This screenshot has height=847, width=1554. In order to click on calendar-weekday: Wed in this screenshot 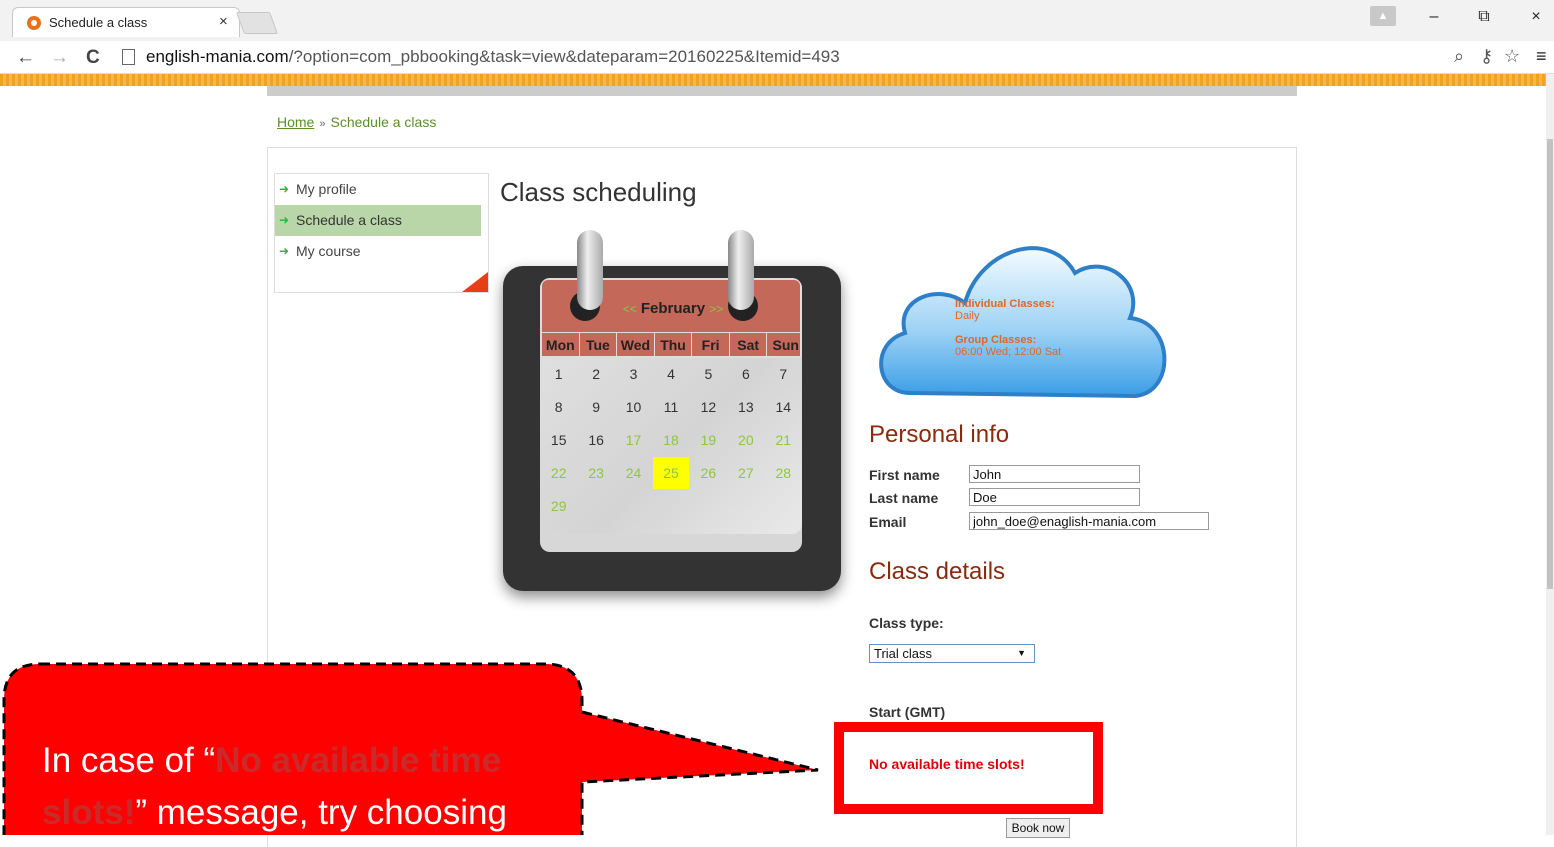, I will do `click(636, 345)`.